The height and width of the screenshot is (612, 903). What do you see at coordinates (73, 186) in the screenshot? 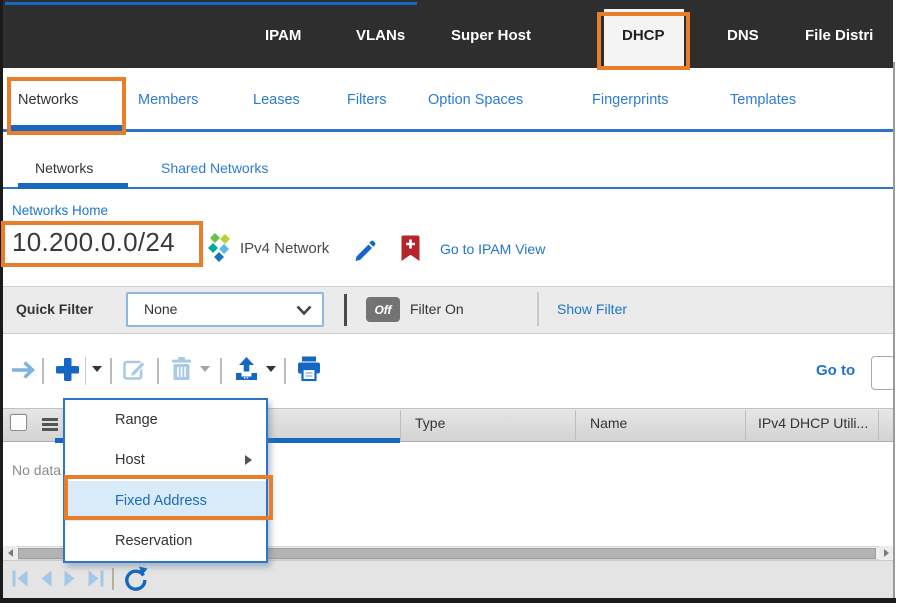
I see `view-tab-selected-underline` at bounding box center [73, 186].